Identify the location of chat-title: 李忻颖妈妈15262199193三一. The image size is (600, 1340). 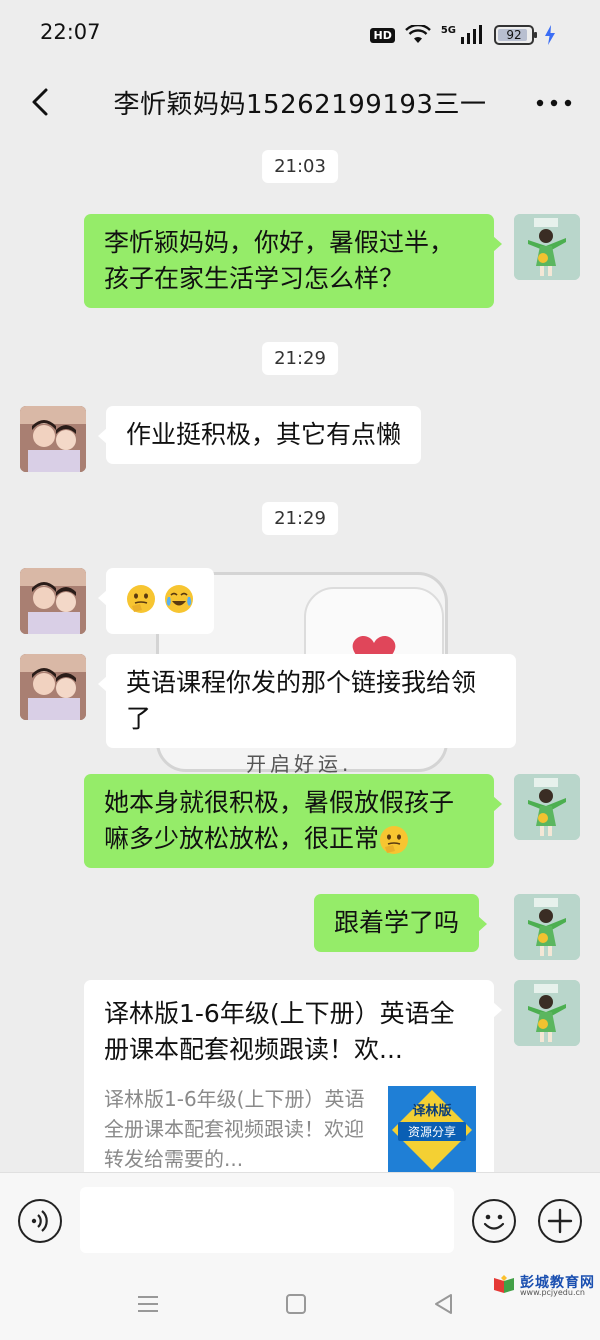
(300, 105).